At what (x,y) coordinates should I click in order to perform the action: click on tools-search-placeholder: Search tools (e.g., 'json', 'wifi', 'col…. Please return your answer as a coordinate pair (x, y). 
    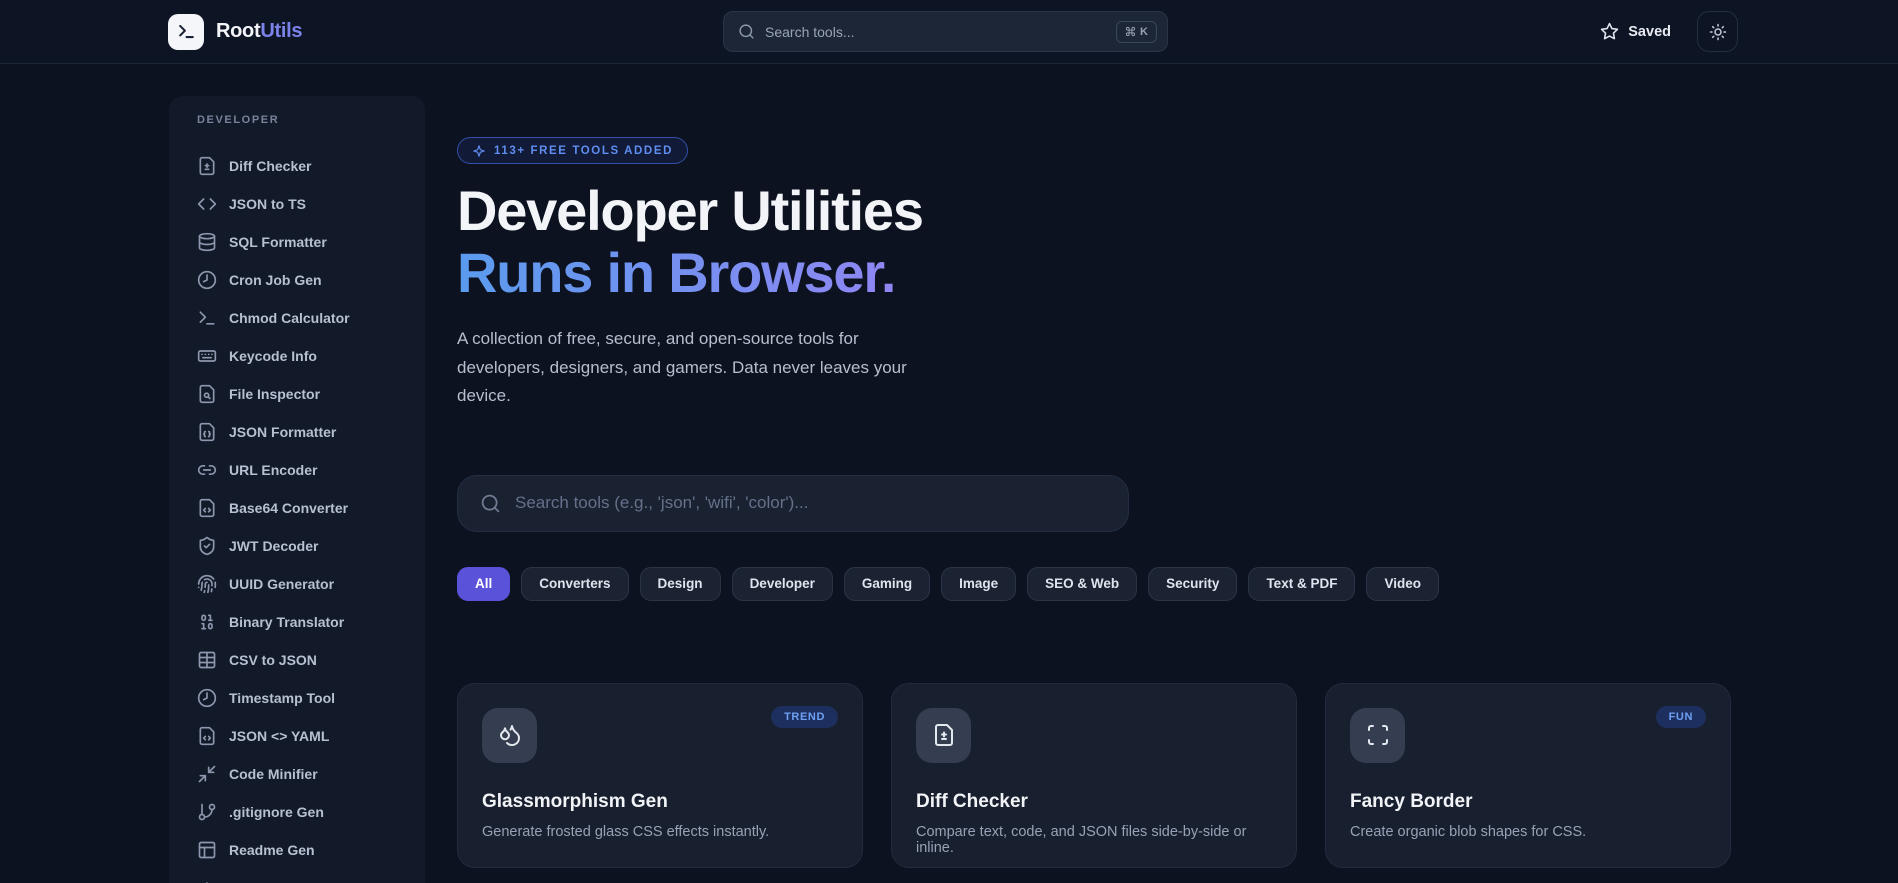
    Looking at the image, I should click on (662, 503).